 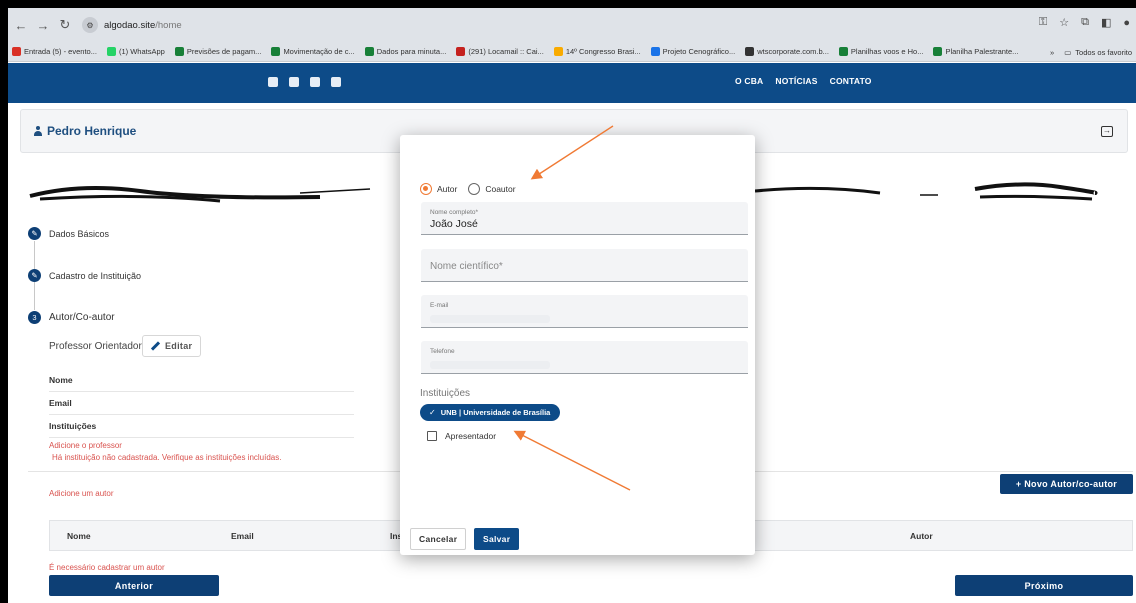 What do you see at coordinates (92, 131) in the screenshot?
I see `user-name: Pedro Henrique` at bounding box center [92, 131].